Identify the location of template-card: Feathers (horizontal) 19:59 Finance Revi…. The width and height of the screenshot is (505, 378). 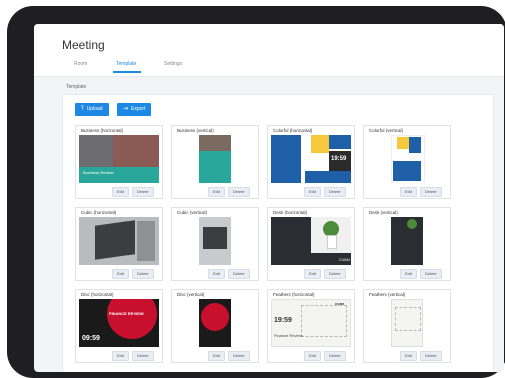
(311, 326).